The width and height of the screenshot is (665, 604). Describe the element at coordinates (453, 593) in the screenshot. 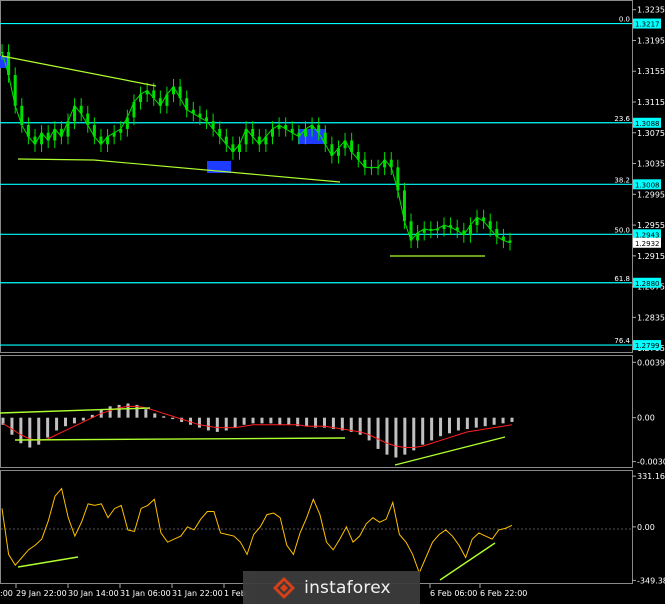

I see `time-tick-label: 6 Feb 06:00` at that location.